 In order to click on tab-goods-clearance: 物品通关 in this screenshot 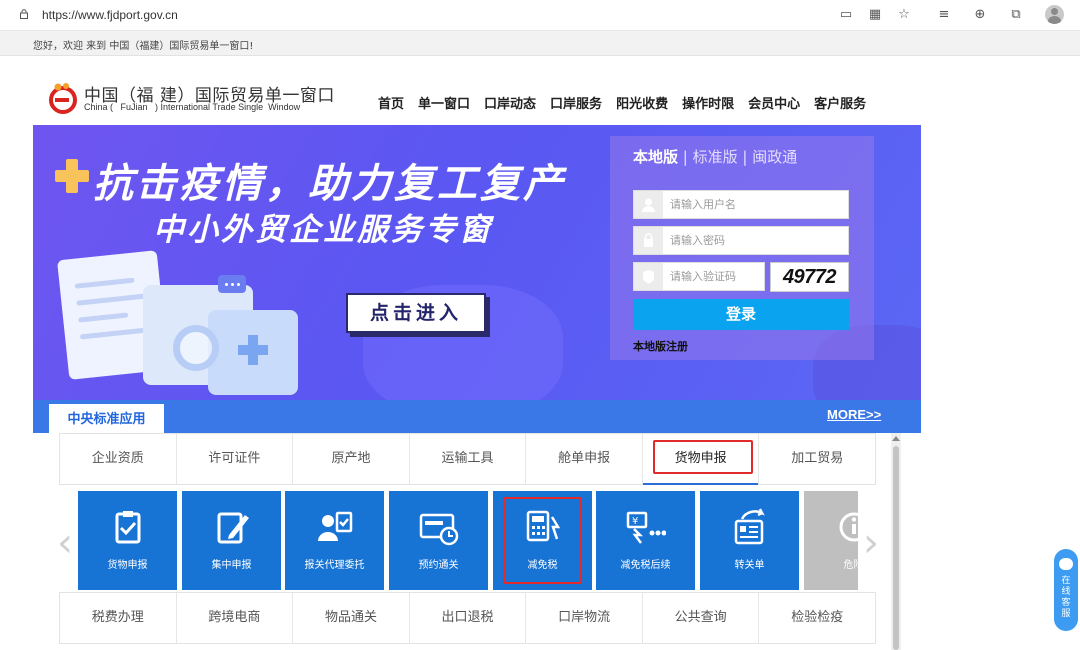, I will do `click(351, 618)`.